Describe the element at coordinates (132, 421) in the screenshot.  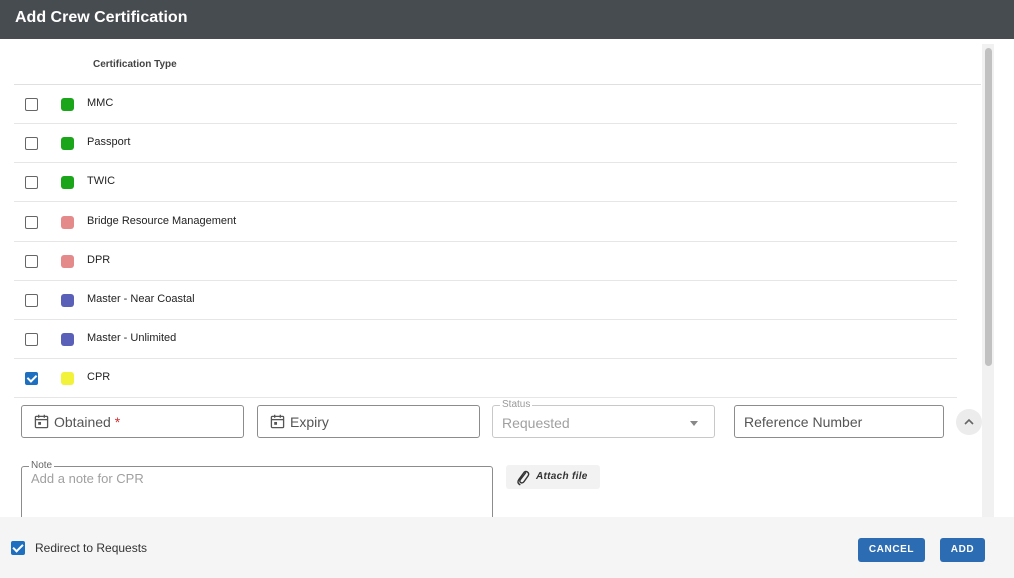
I see `obtained-date-field: Obtained *` at that location.